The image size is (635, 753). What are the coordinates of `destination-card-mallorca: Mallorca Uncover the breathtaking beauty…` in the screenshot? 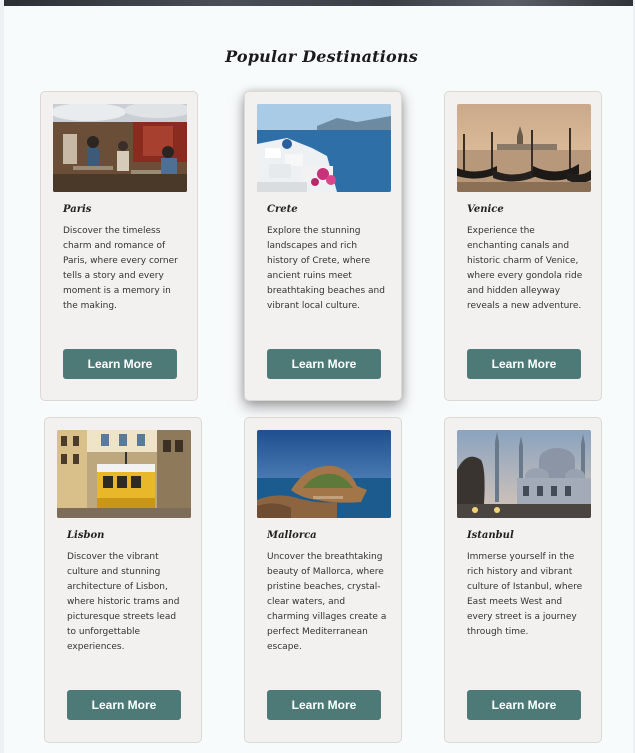 It's located at (323, 580).